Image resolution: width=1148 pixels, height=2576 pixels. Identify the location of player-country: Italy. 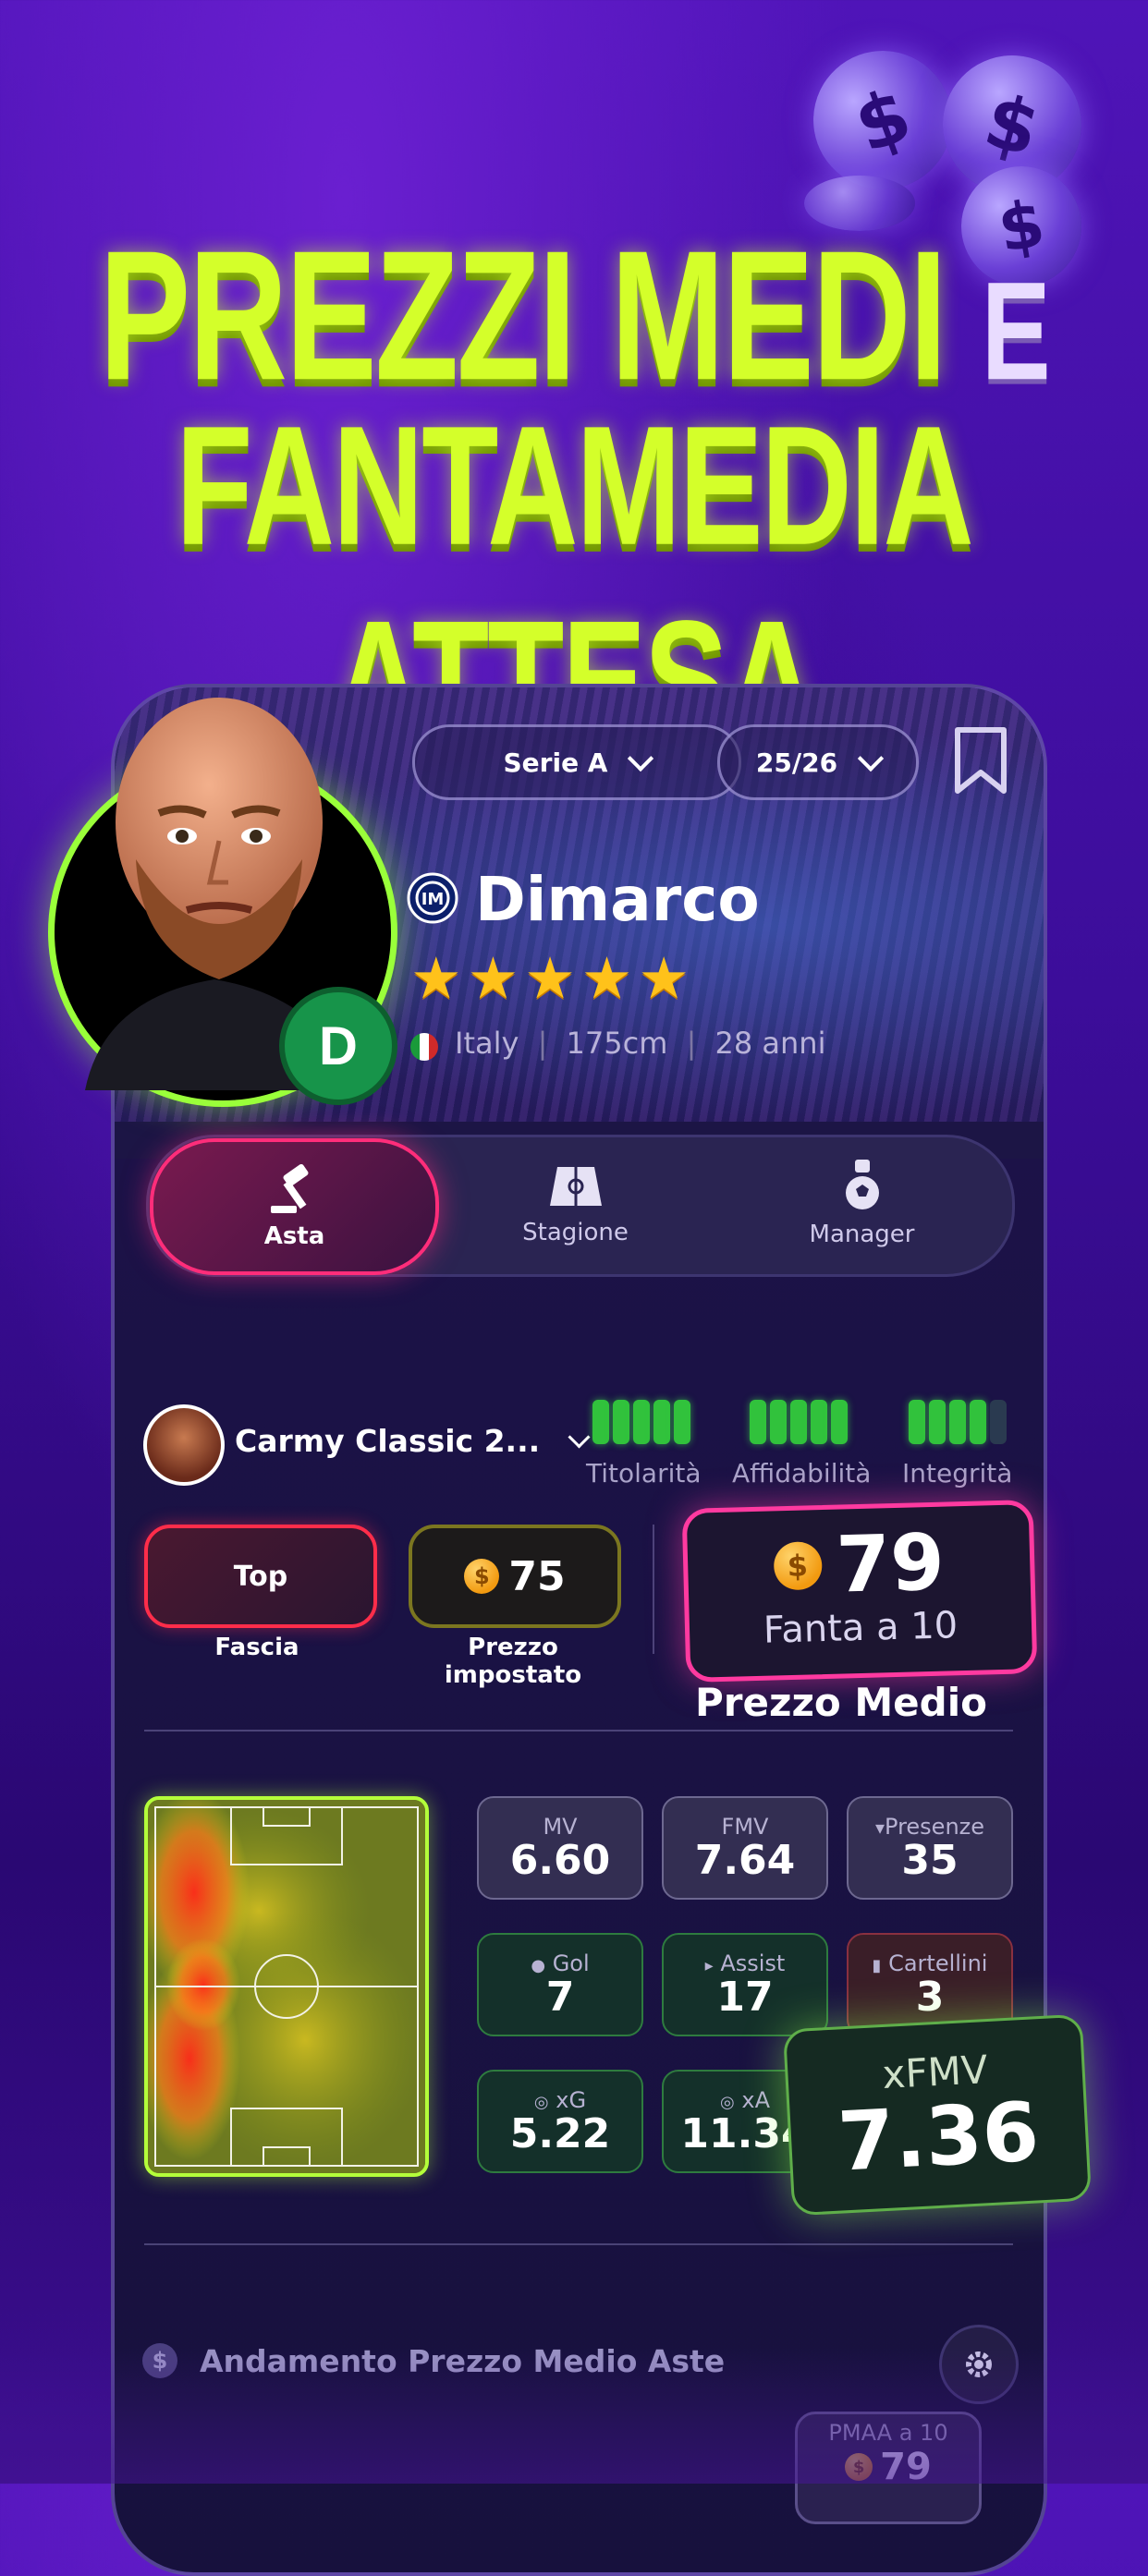
(487, 1043).